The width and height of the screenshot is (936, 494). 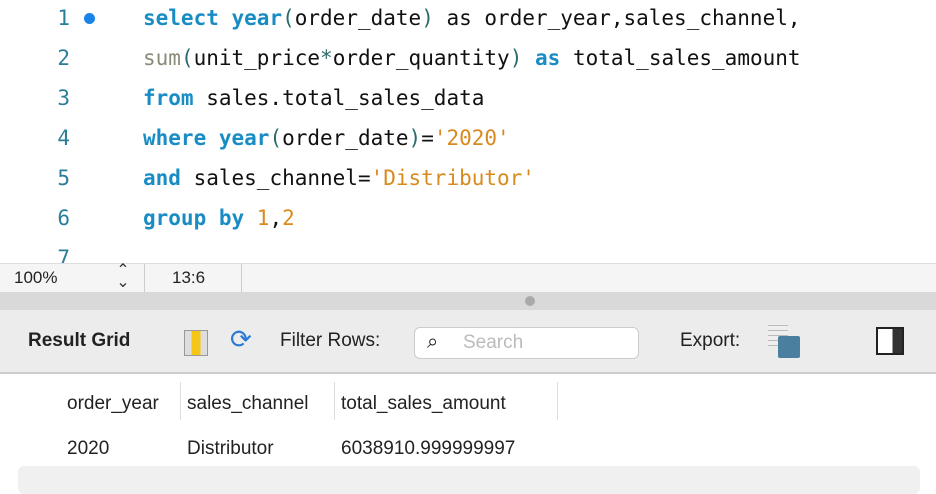 What do you see at coordinates (468, 301) in the screenshot?
I see `pane-splitter` at bounding box center [468, 301].